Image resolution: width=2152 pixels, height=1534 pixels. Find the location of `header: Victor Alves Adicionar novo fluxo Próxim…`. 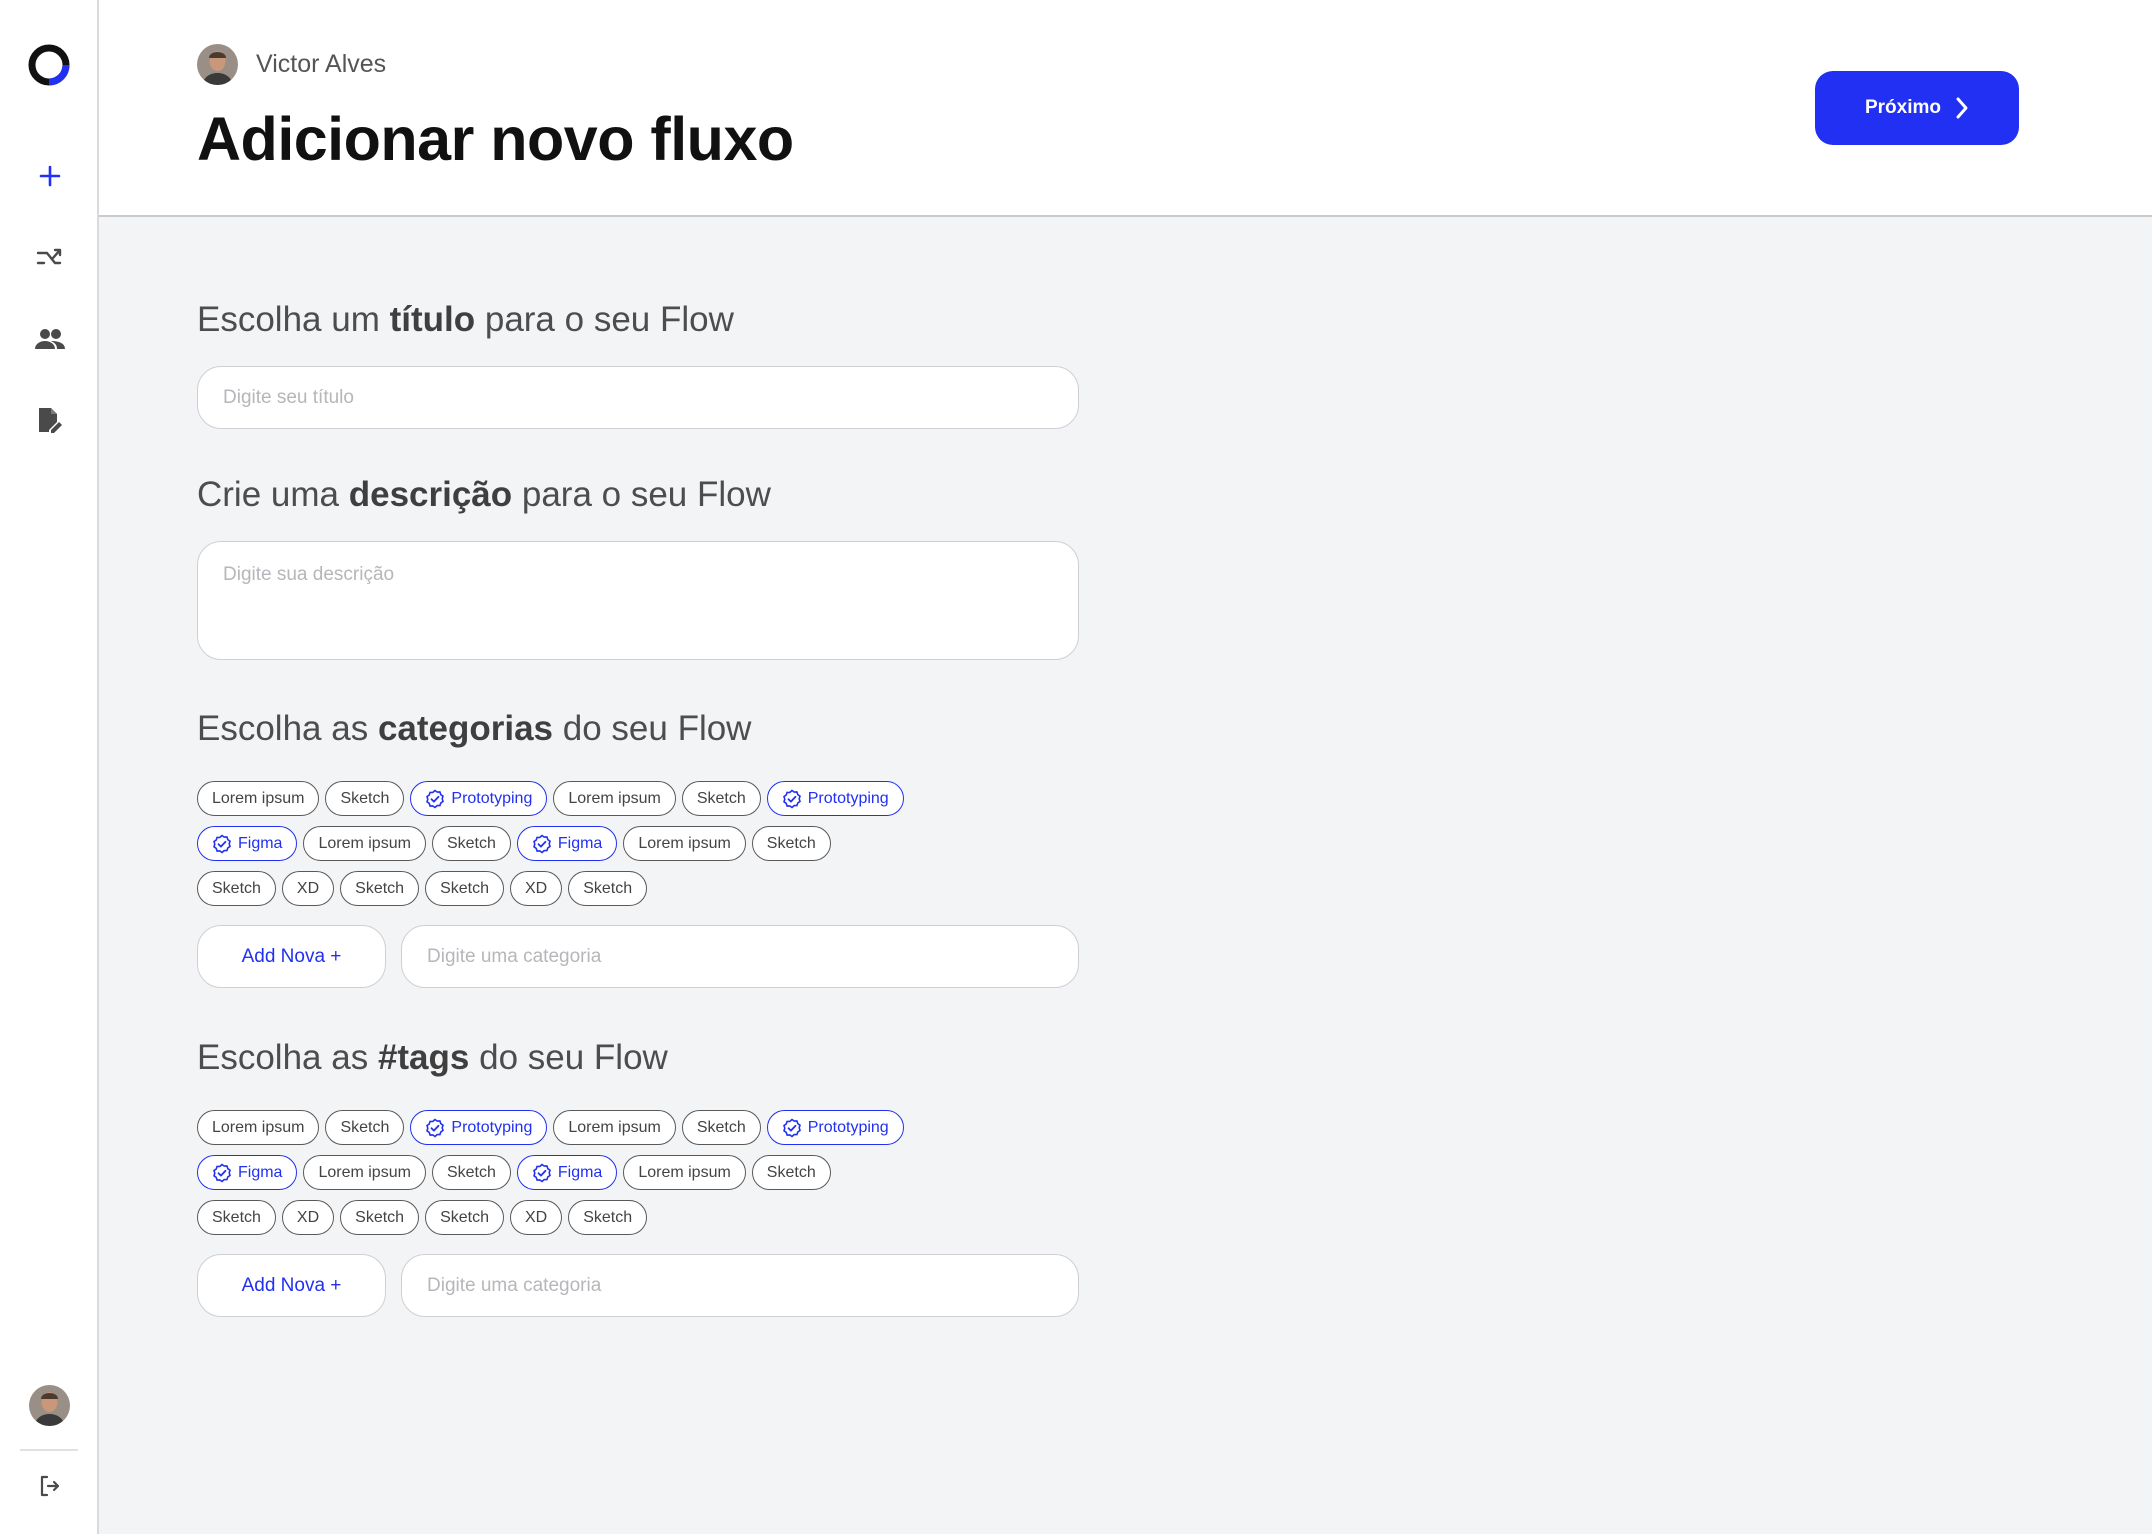

header: Victor Alves Adicionar novo fluxo Próxim… is located at coordinates (1125, 108).